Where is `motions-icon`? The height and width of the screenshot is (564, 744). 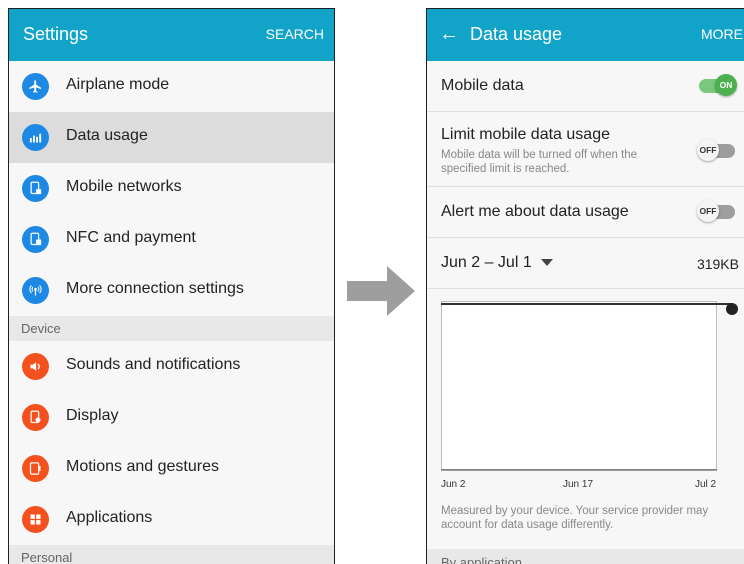 motions-icon is located at coordinates (35, 468).